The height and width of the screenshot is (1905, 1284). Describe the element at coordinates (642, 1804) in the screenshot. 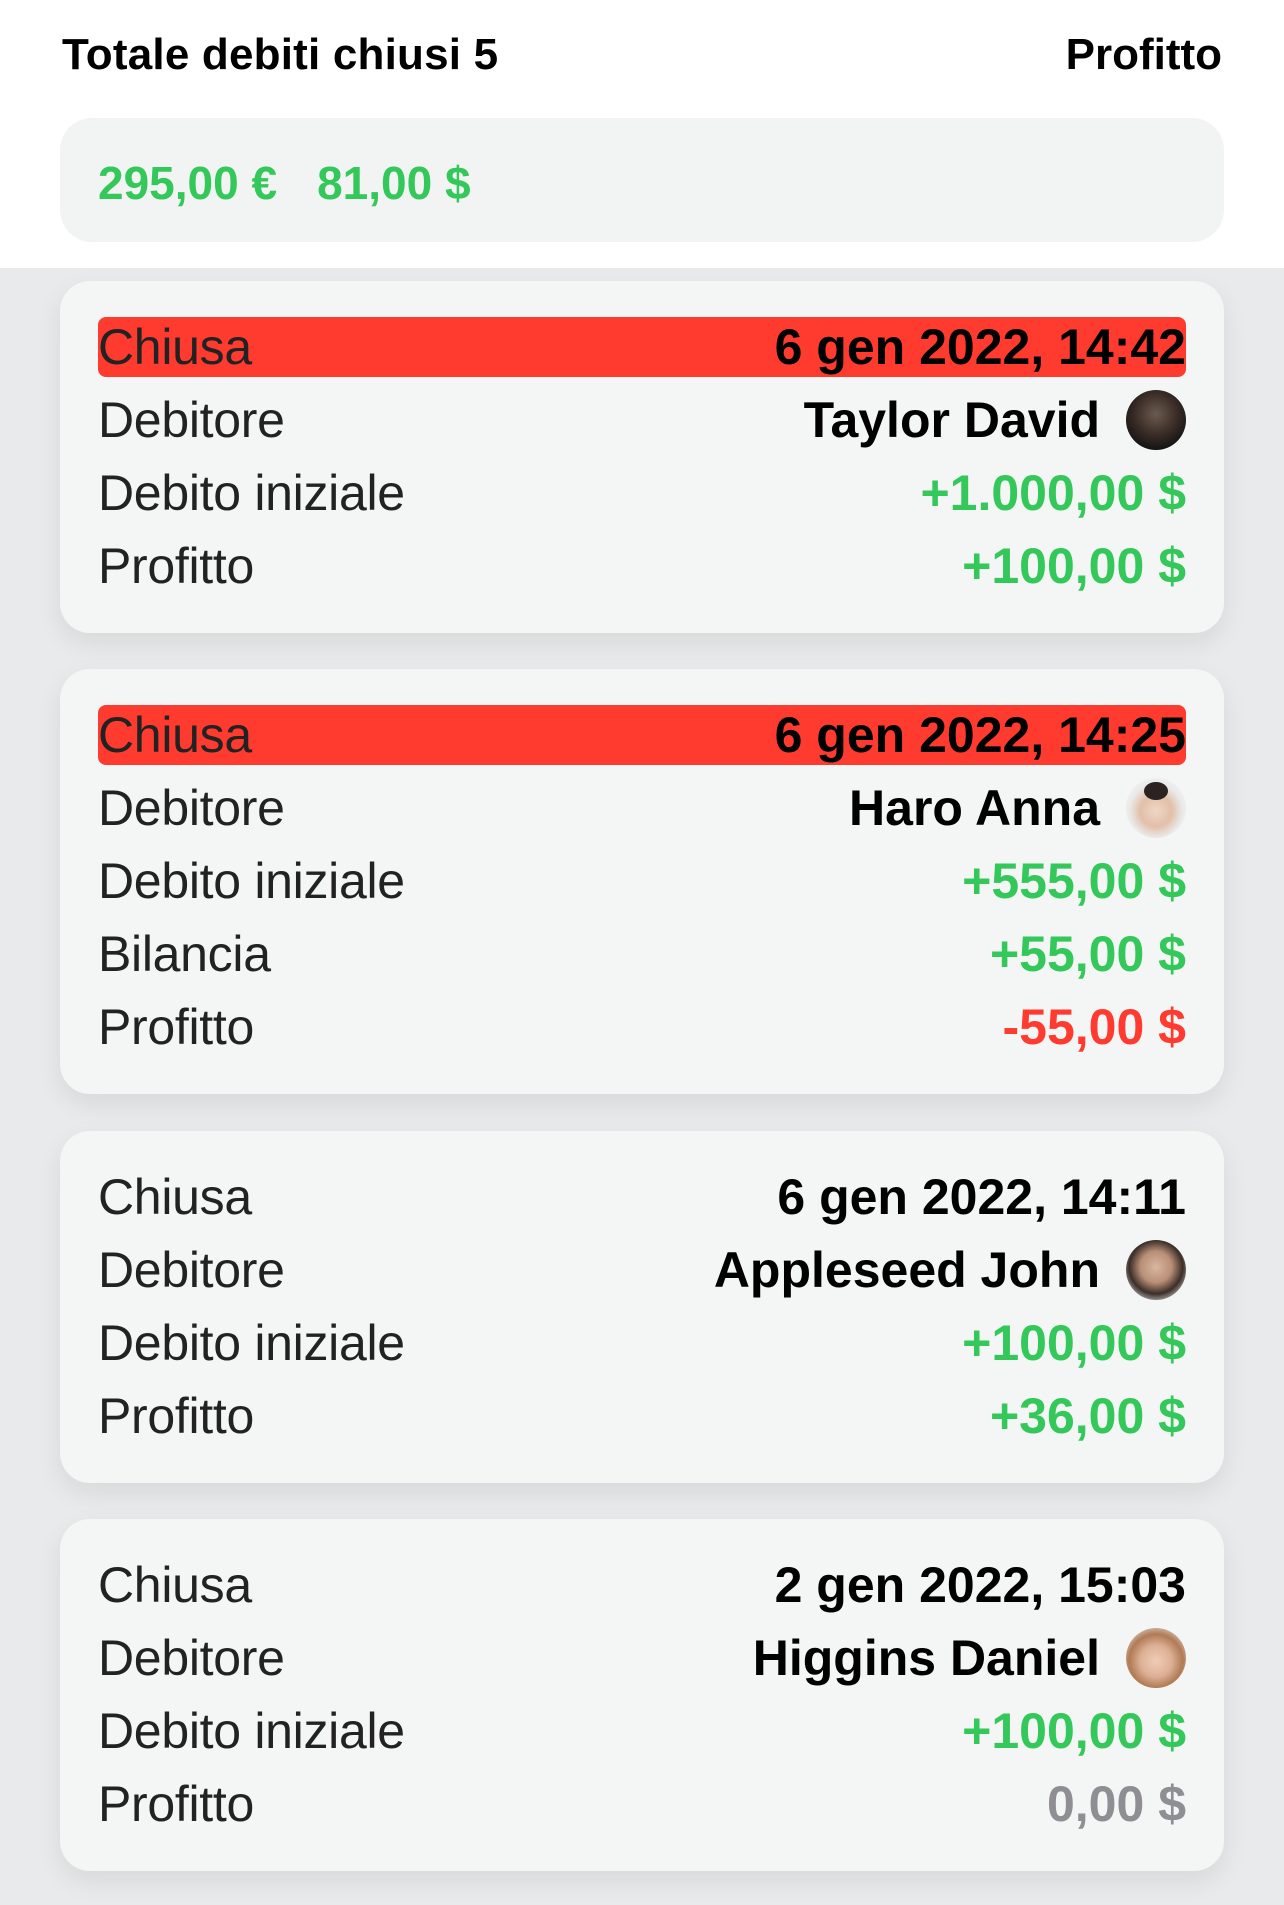

I see `profit-row: Profitto 0,00 $` at that location.